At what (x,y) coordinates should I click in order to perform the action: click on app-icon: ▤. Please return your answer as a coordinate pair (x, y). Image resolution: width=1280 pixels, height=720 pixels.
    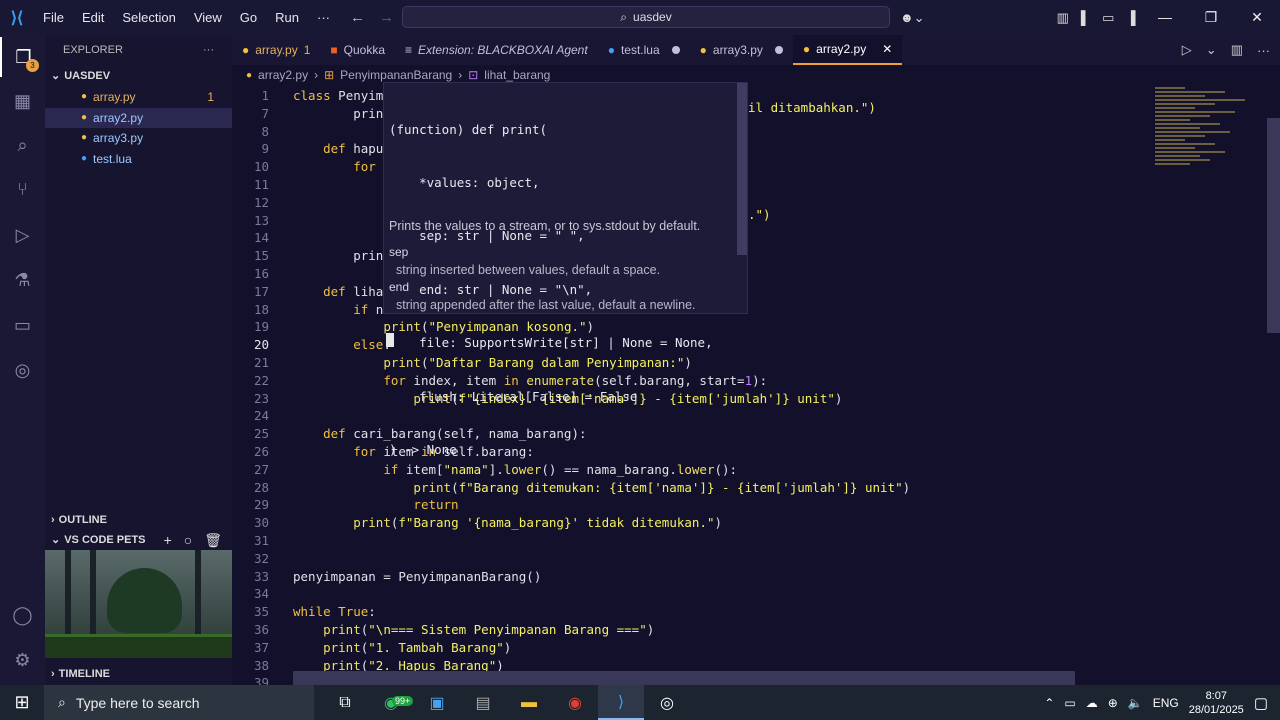
    Looking at the image, I should click on (483, 702).